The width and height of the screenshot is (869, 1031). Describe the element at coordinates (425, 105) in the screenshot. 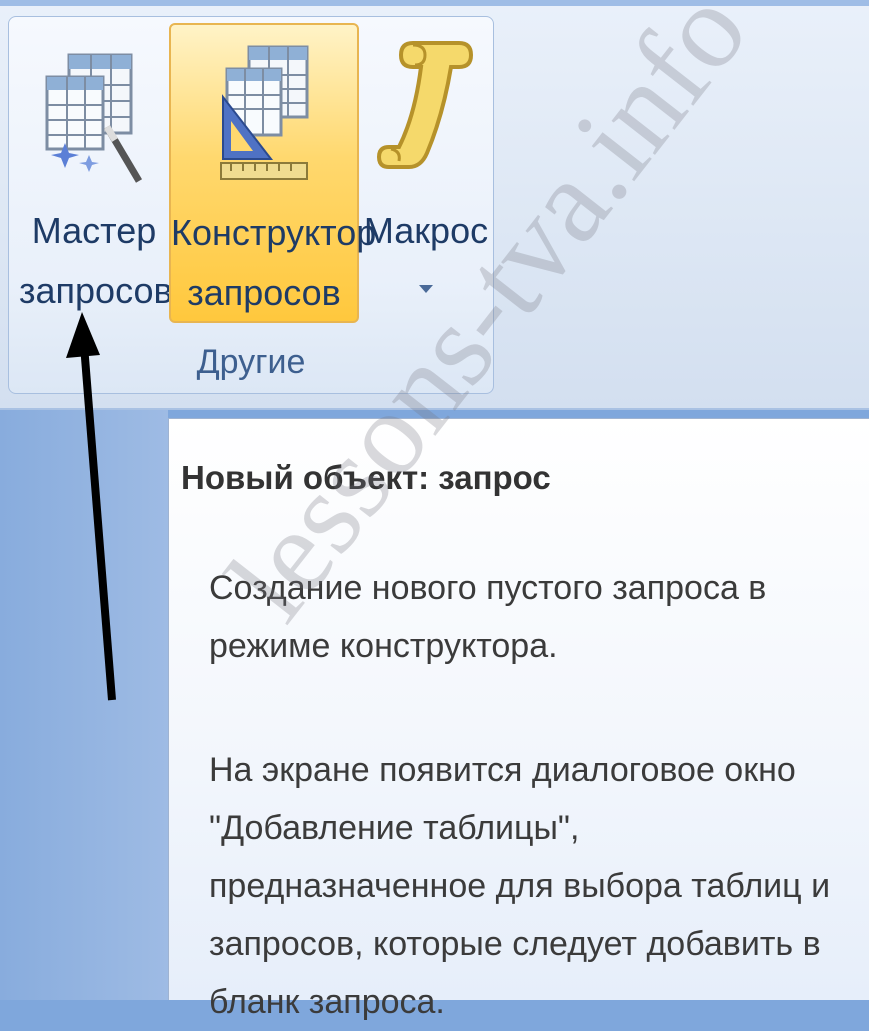

I see `macro-scroll-icon` at that location.